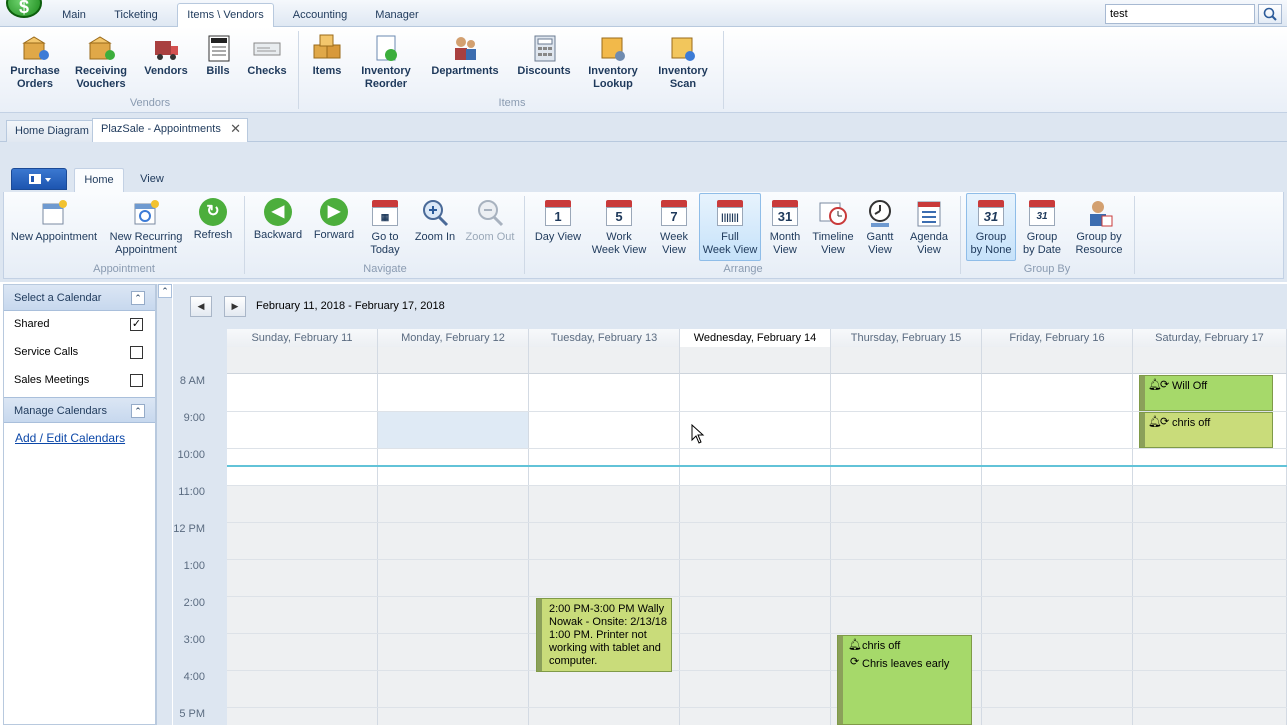  I want to click on day-header: Saturday, February 17, so click(1210, 338).